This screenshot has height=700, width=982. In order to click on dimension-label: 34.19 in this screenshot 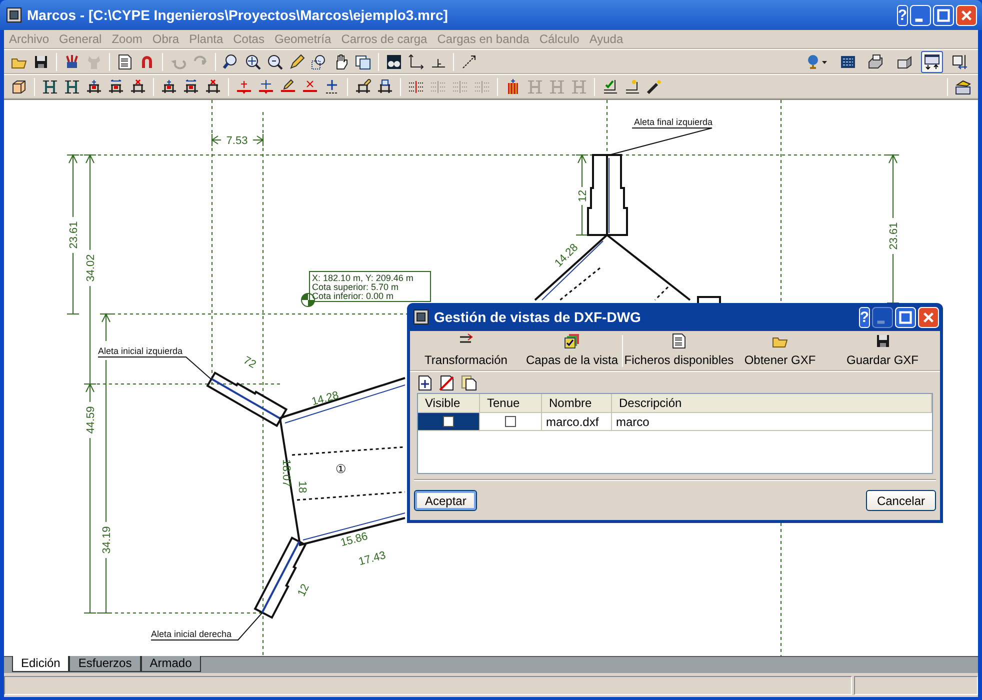, I will do `click(106, 540)`.